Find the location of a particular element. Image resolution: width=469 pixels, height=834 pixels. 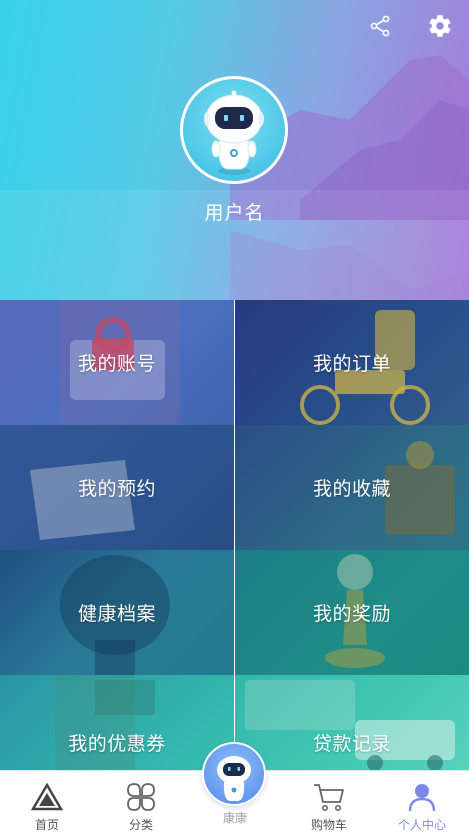

menu-my-rewards: 我的奖励 is located at coordinates (352, 612).